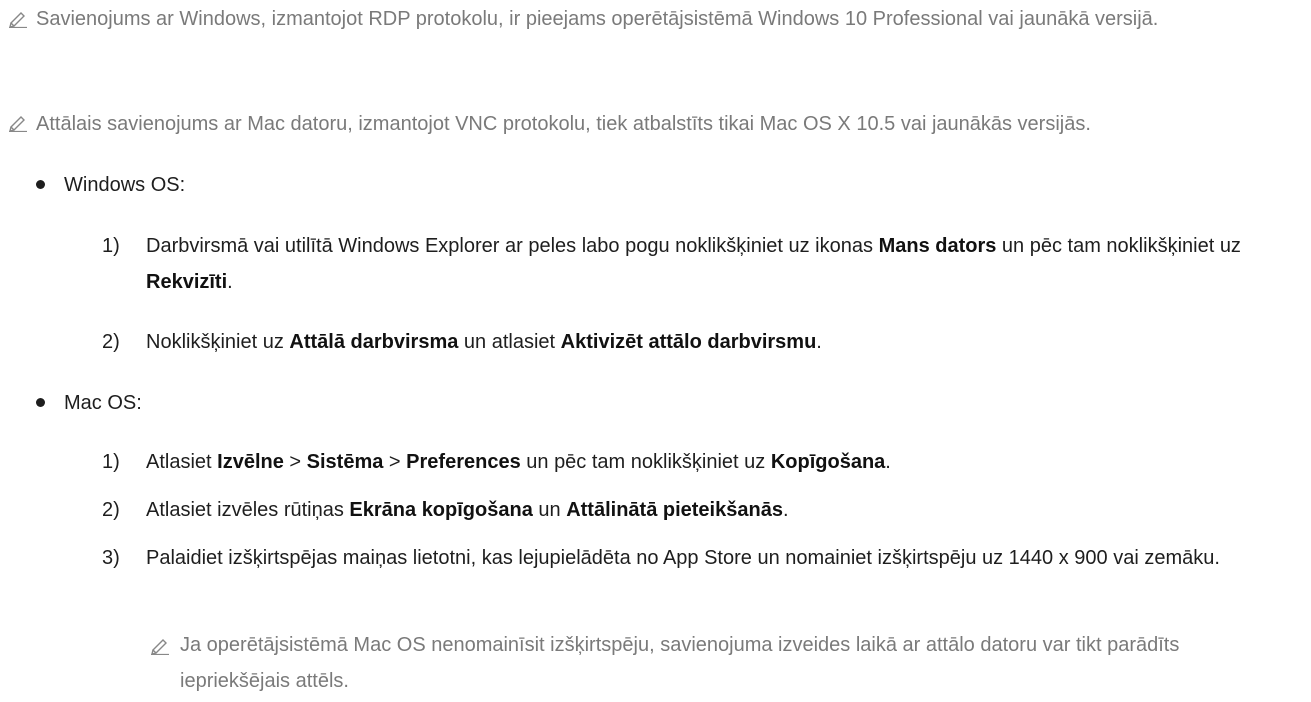  Describe the element at coordinates (182, 462) in the screenshot. I see `text: Atlasiet` at that location.